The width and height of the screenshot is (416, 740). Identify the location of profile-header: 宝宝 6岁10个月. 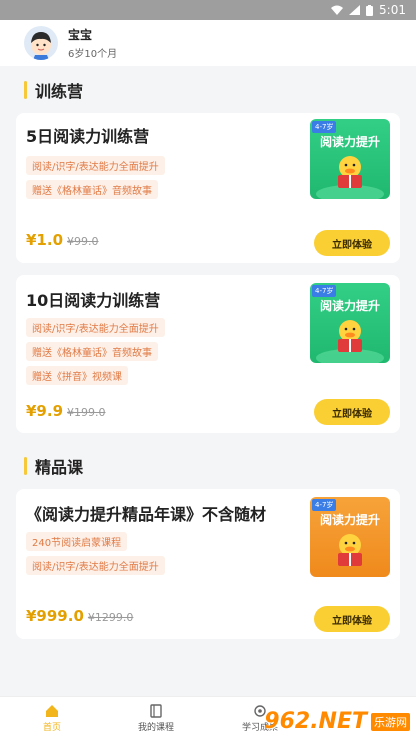
(208, 43).